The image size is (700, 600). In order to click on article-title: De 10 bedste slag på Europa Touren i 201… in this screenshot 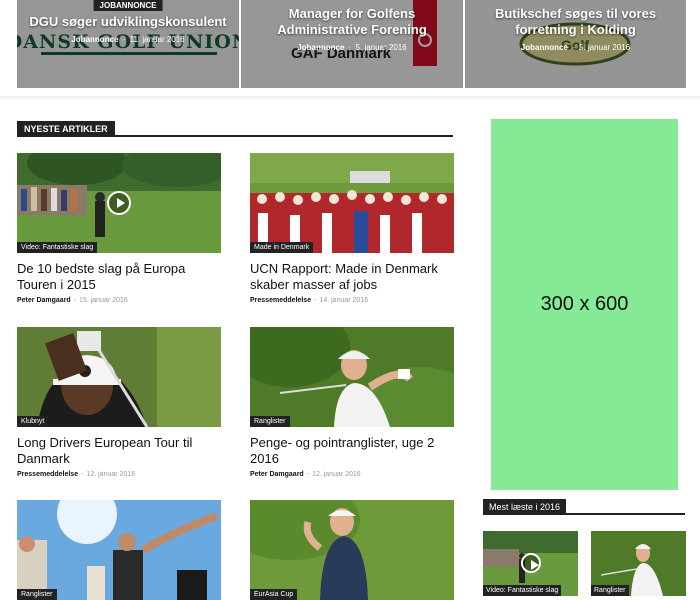, I will do `click(119, 277)`.